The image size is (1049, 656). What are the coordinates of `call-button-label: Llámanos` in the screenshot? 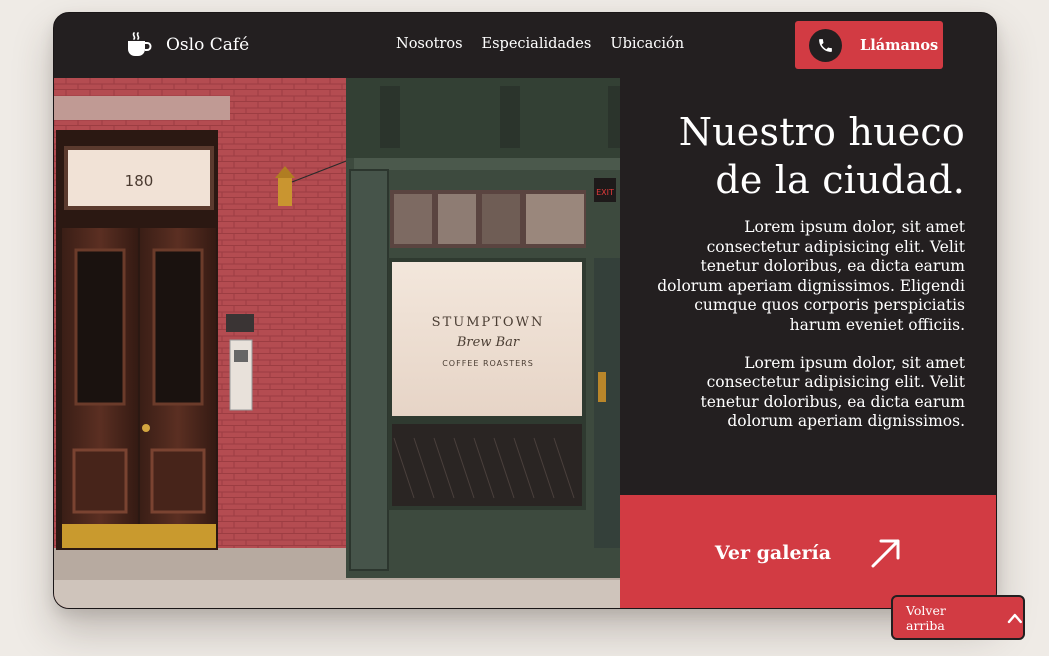 It's located at (899, 45).